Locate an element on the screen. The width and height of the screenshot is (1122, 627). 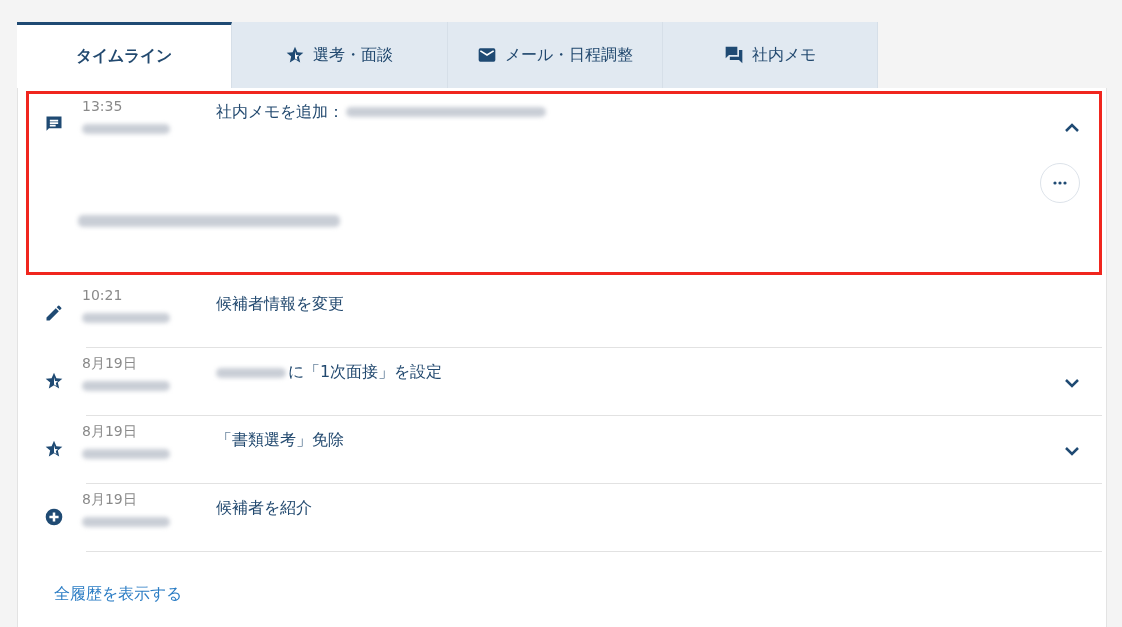
entry-action: に「1次面接」を設定 is located at coordinates (365, 372).